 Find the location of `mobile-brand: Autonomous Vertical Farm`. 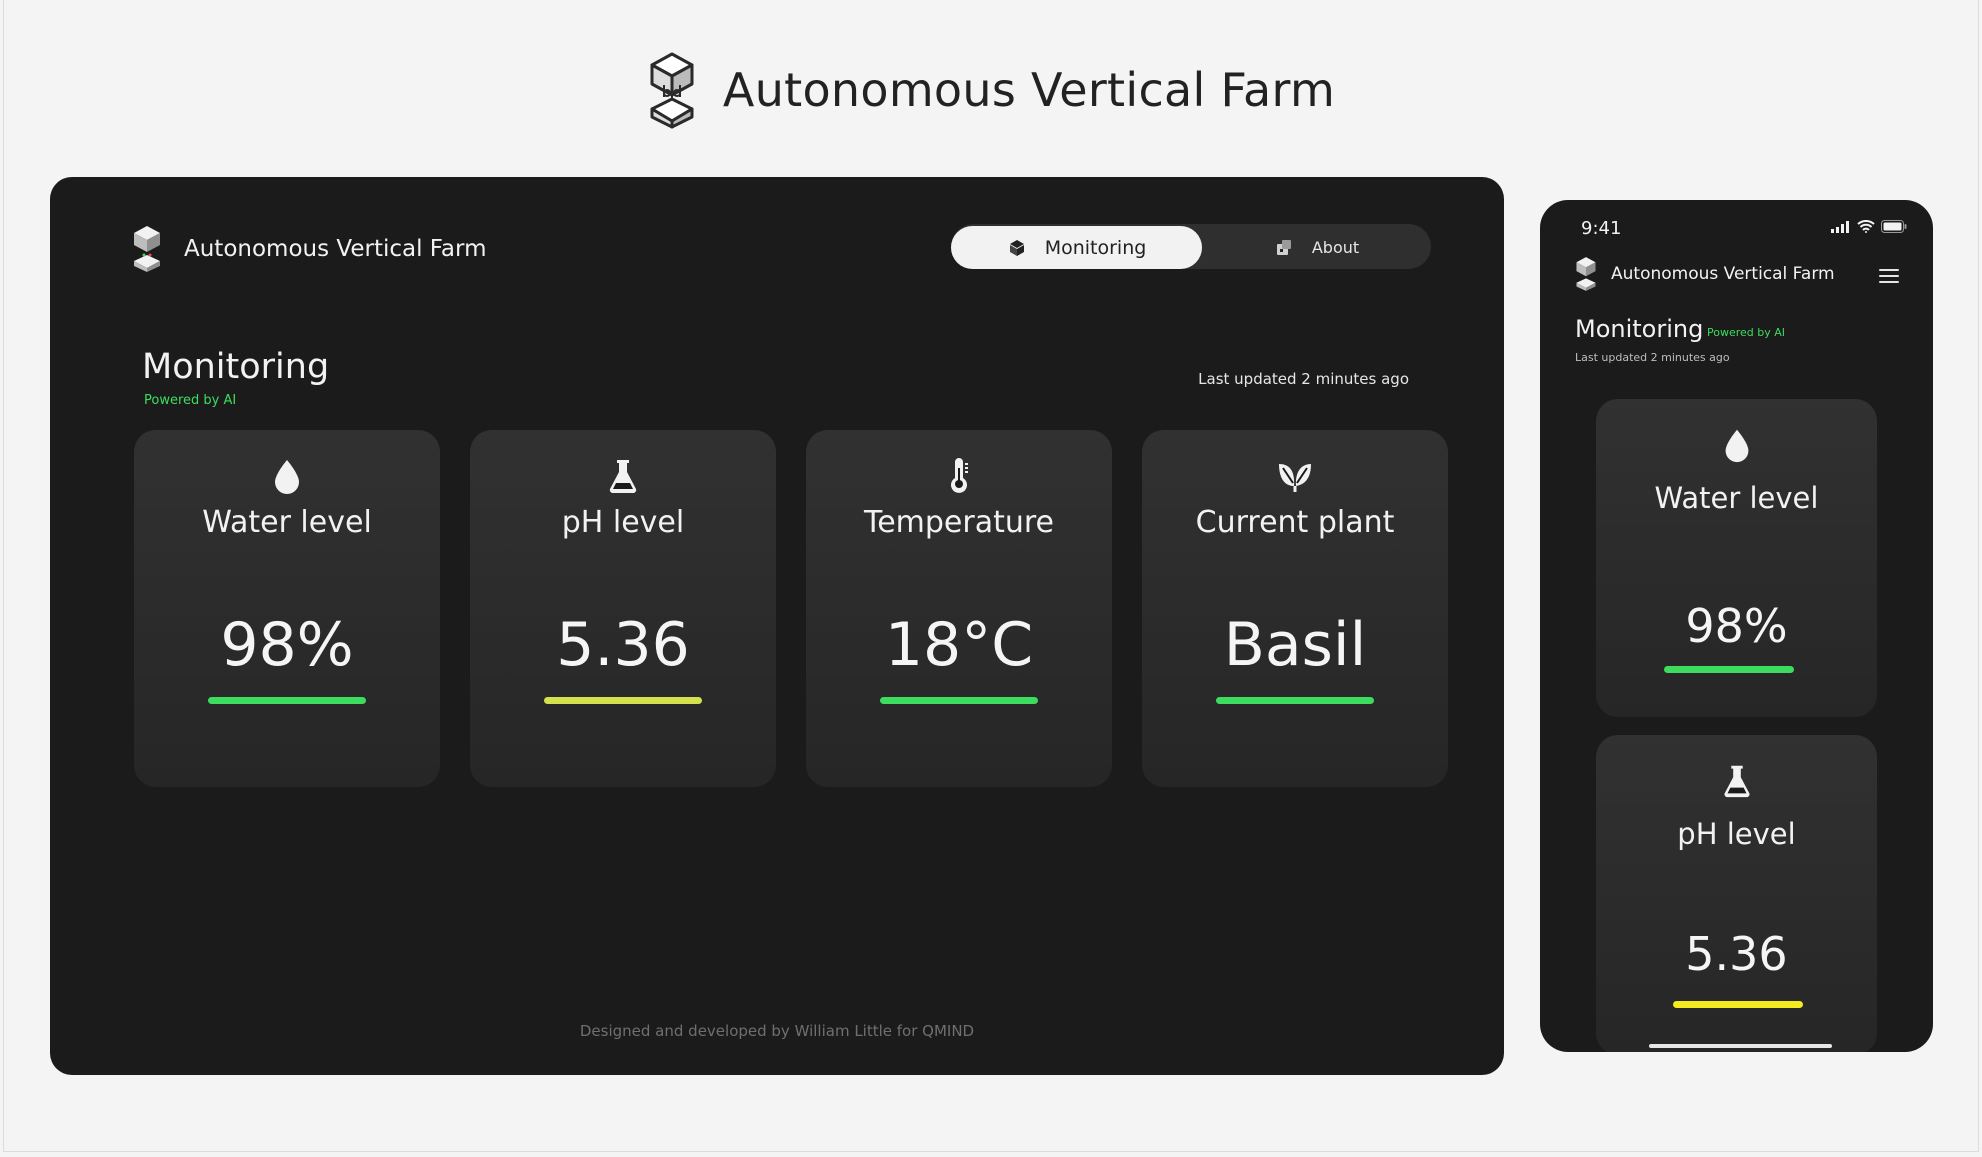

mobile-brand: Autonomous Vertical Farm is located at coordinates (1705, 274).